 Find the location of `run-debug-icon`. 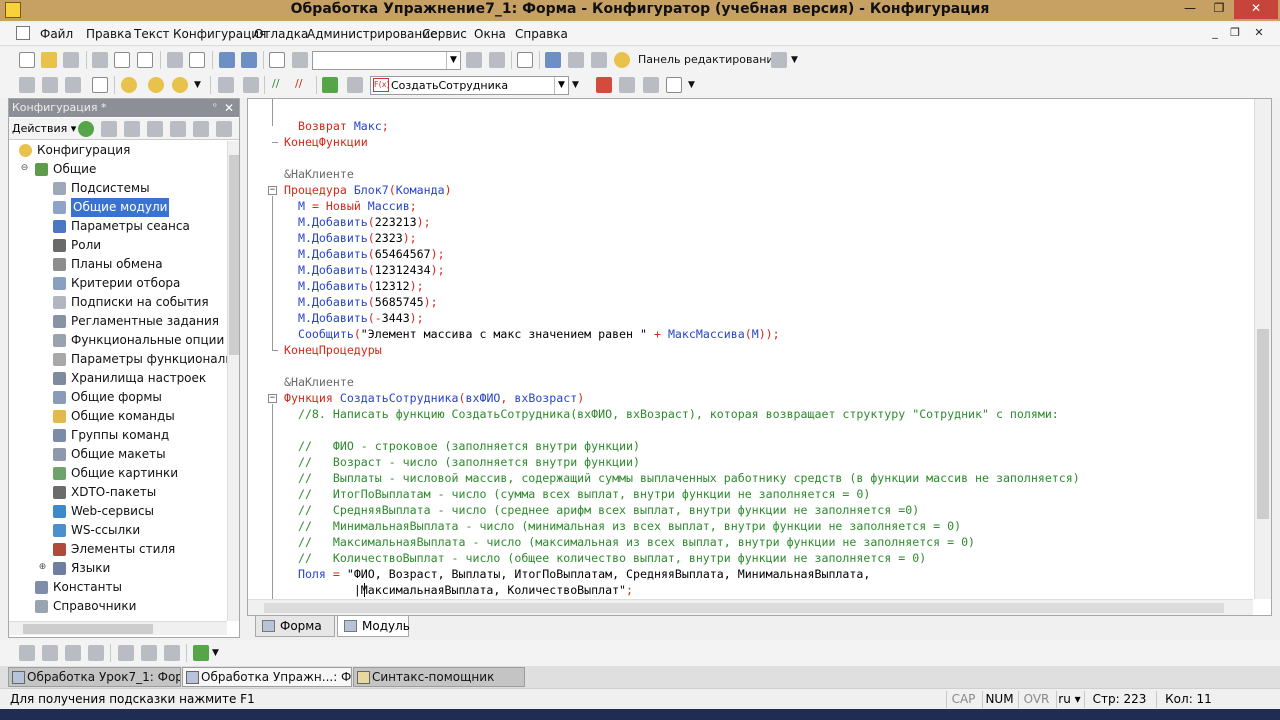

run-debug-icon is located at coordinates (180, 85).